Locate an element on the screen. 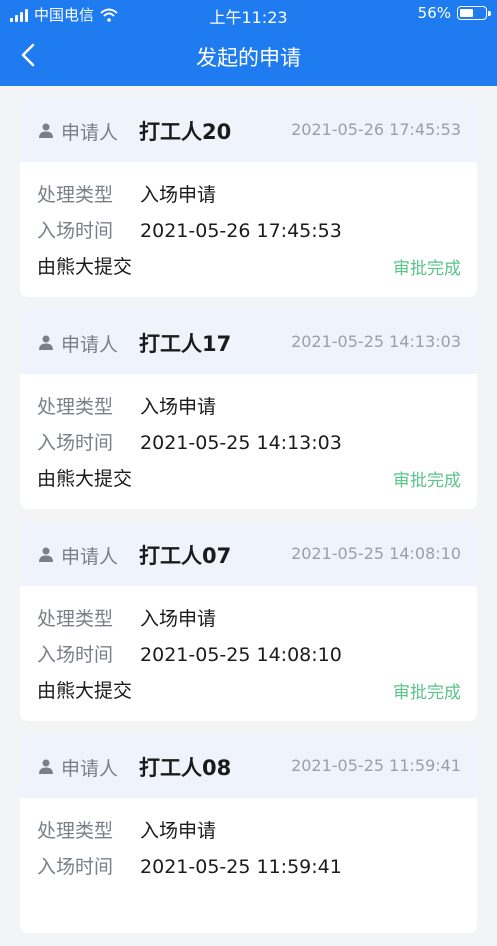 This screenshot has height=946, width=497. navbar: 发起的申请 is located at coordinates (248, 58).